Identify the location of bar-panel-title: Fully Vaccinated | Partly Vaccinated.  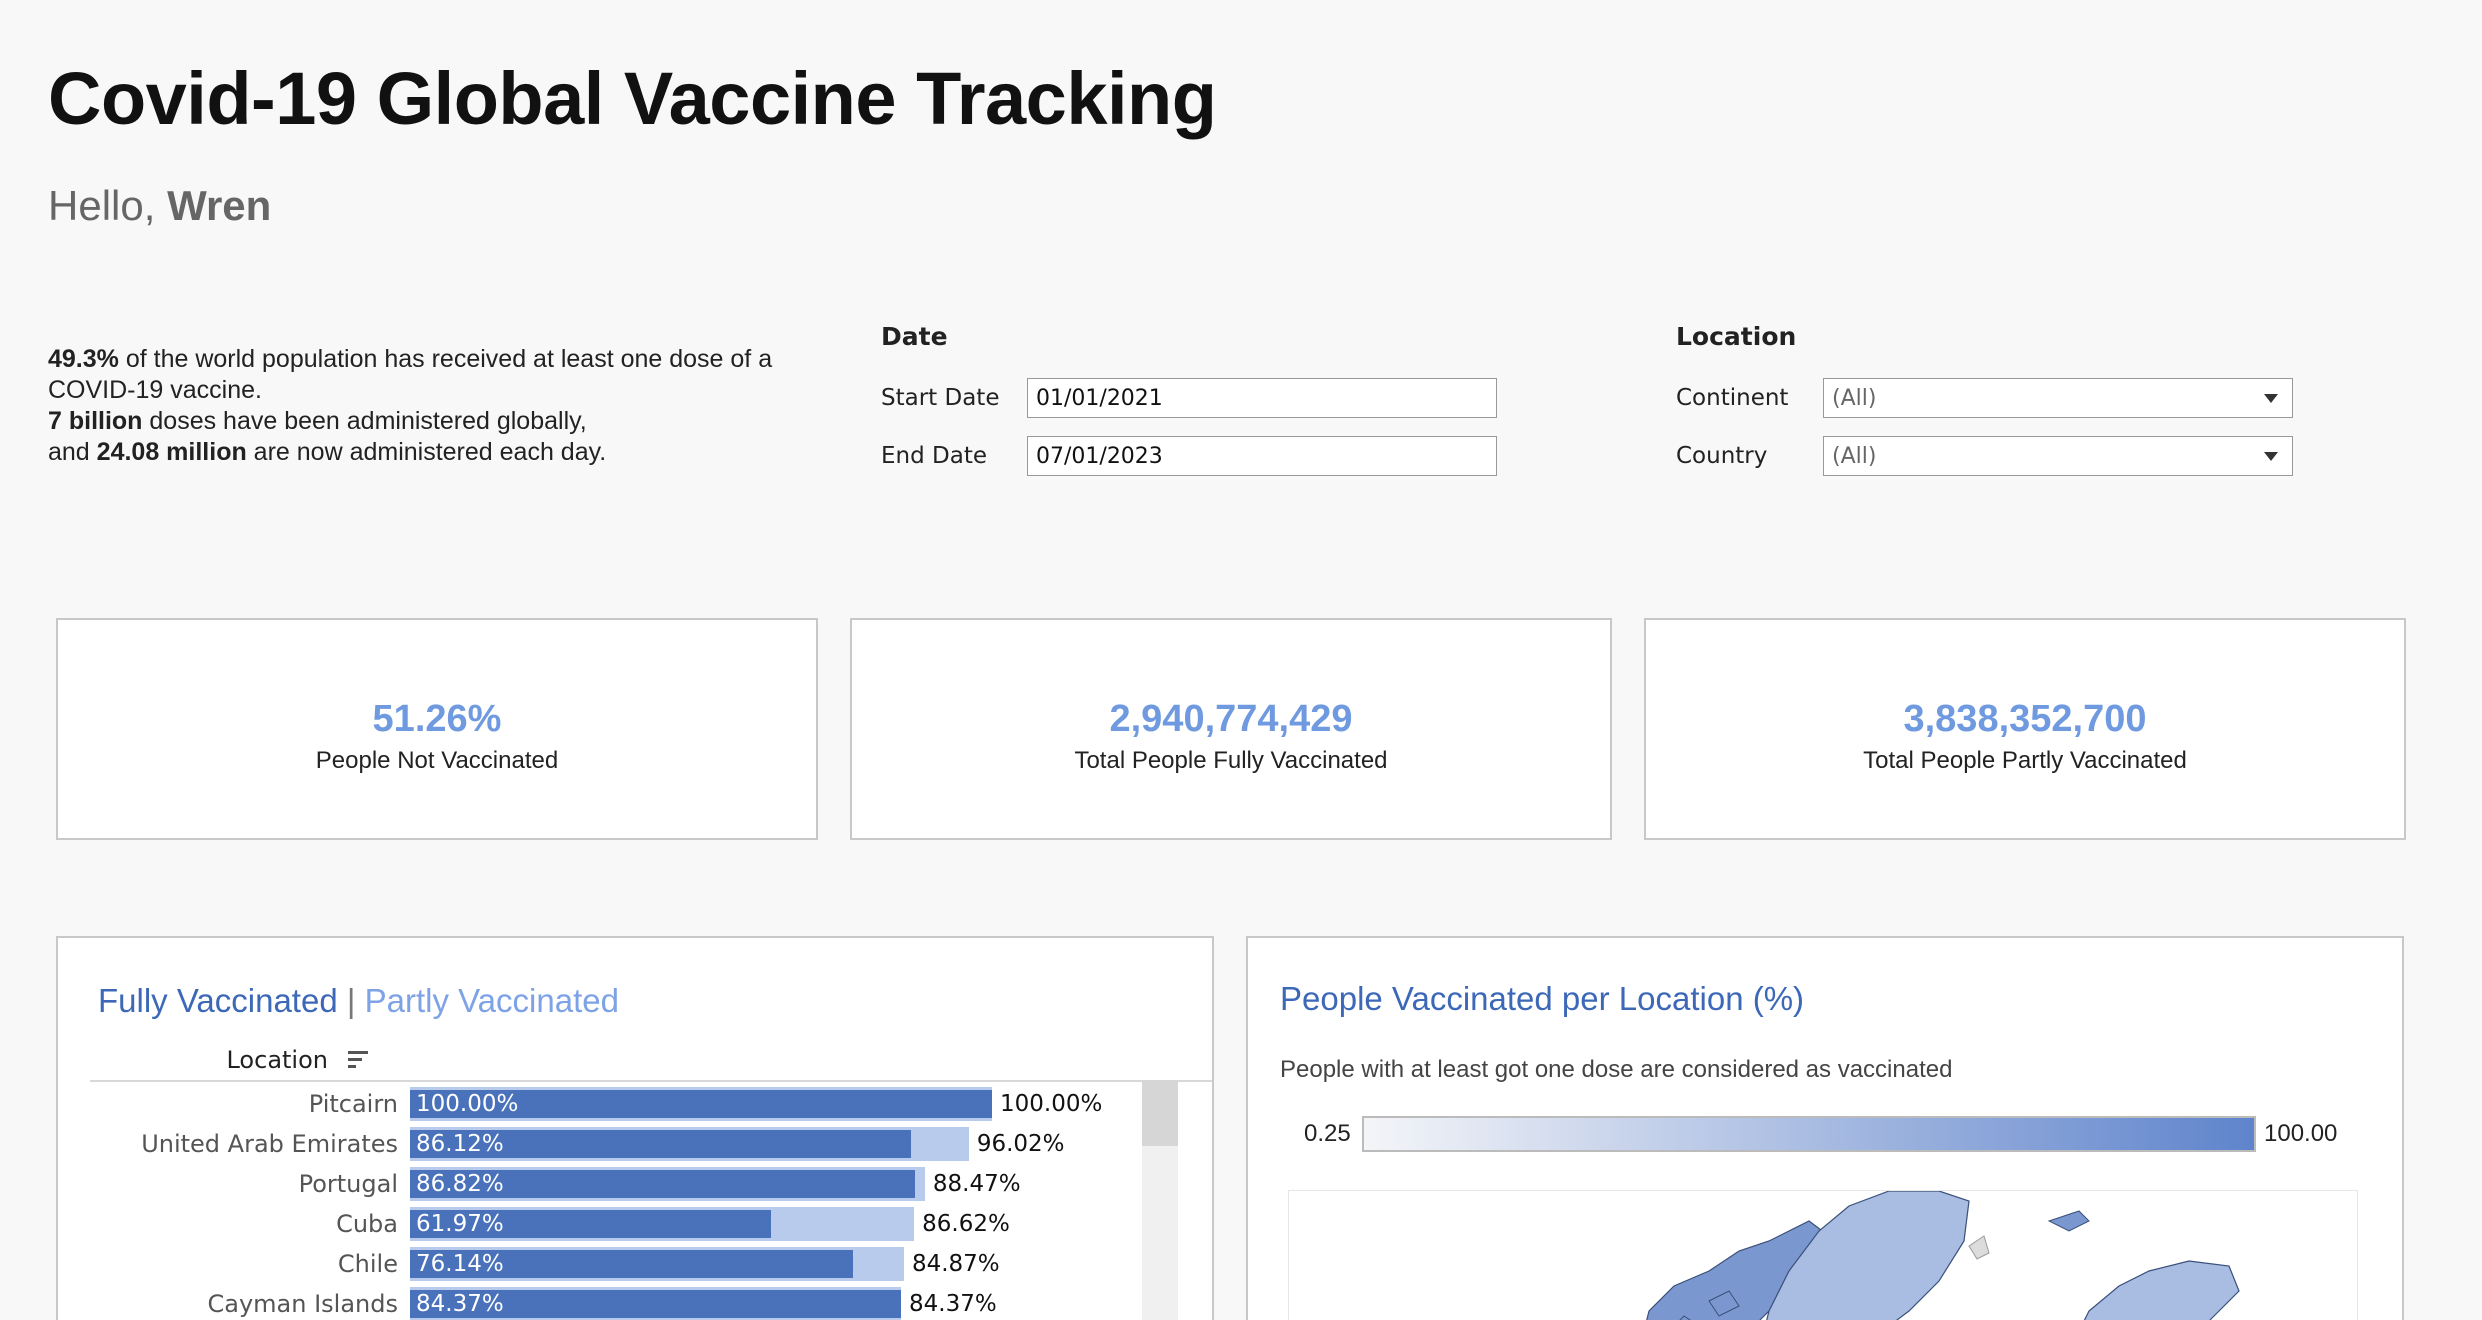
(358, 1001).